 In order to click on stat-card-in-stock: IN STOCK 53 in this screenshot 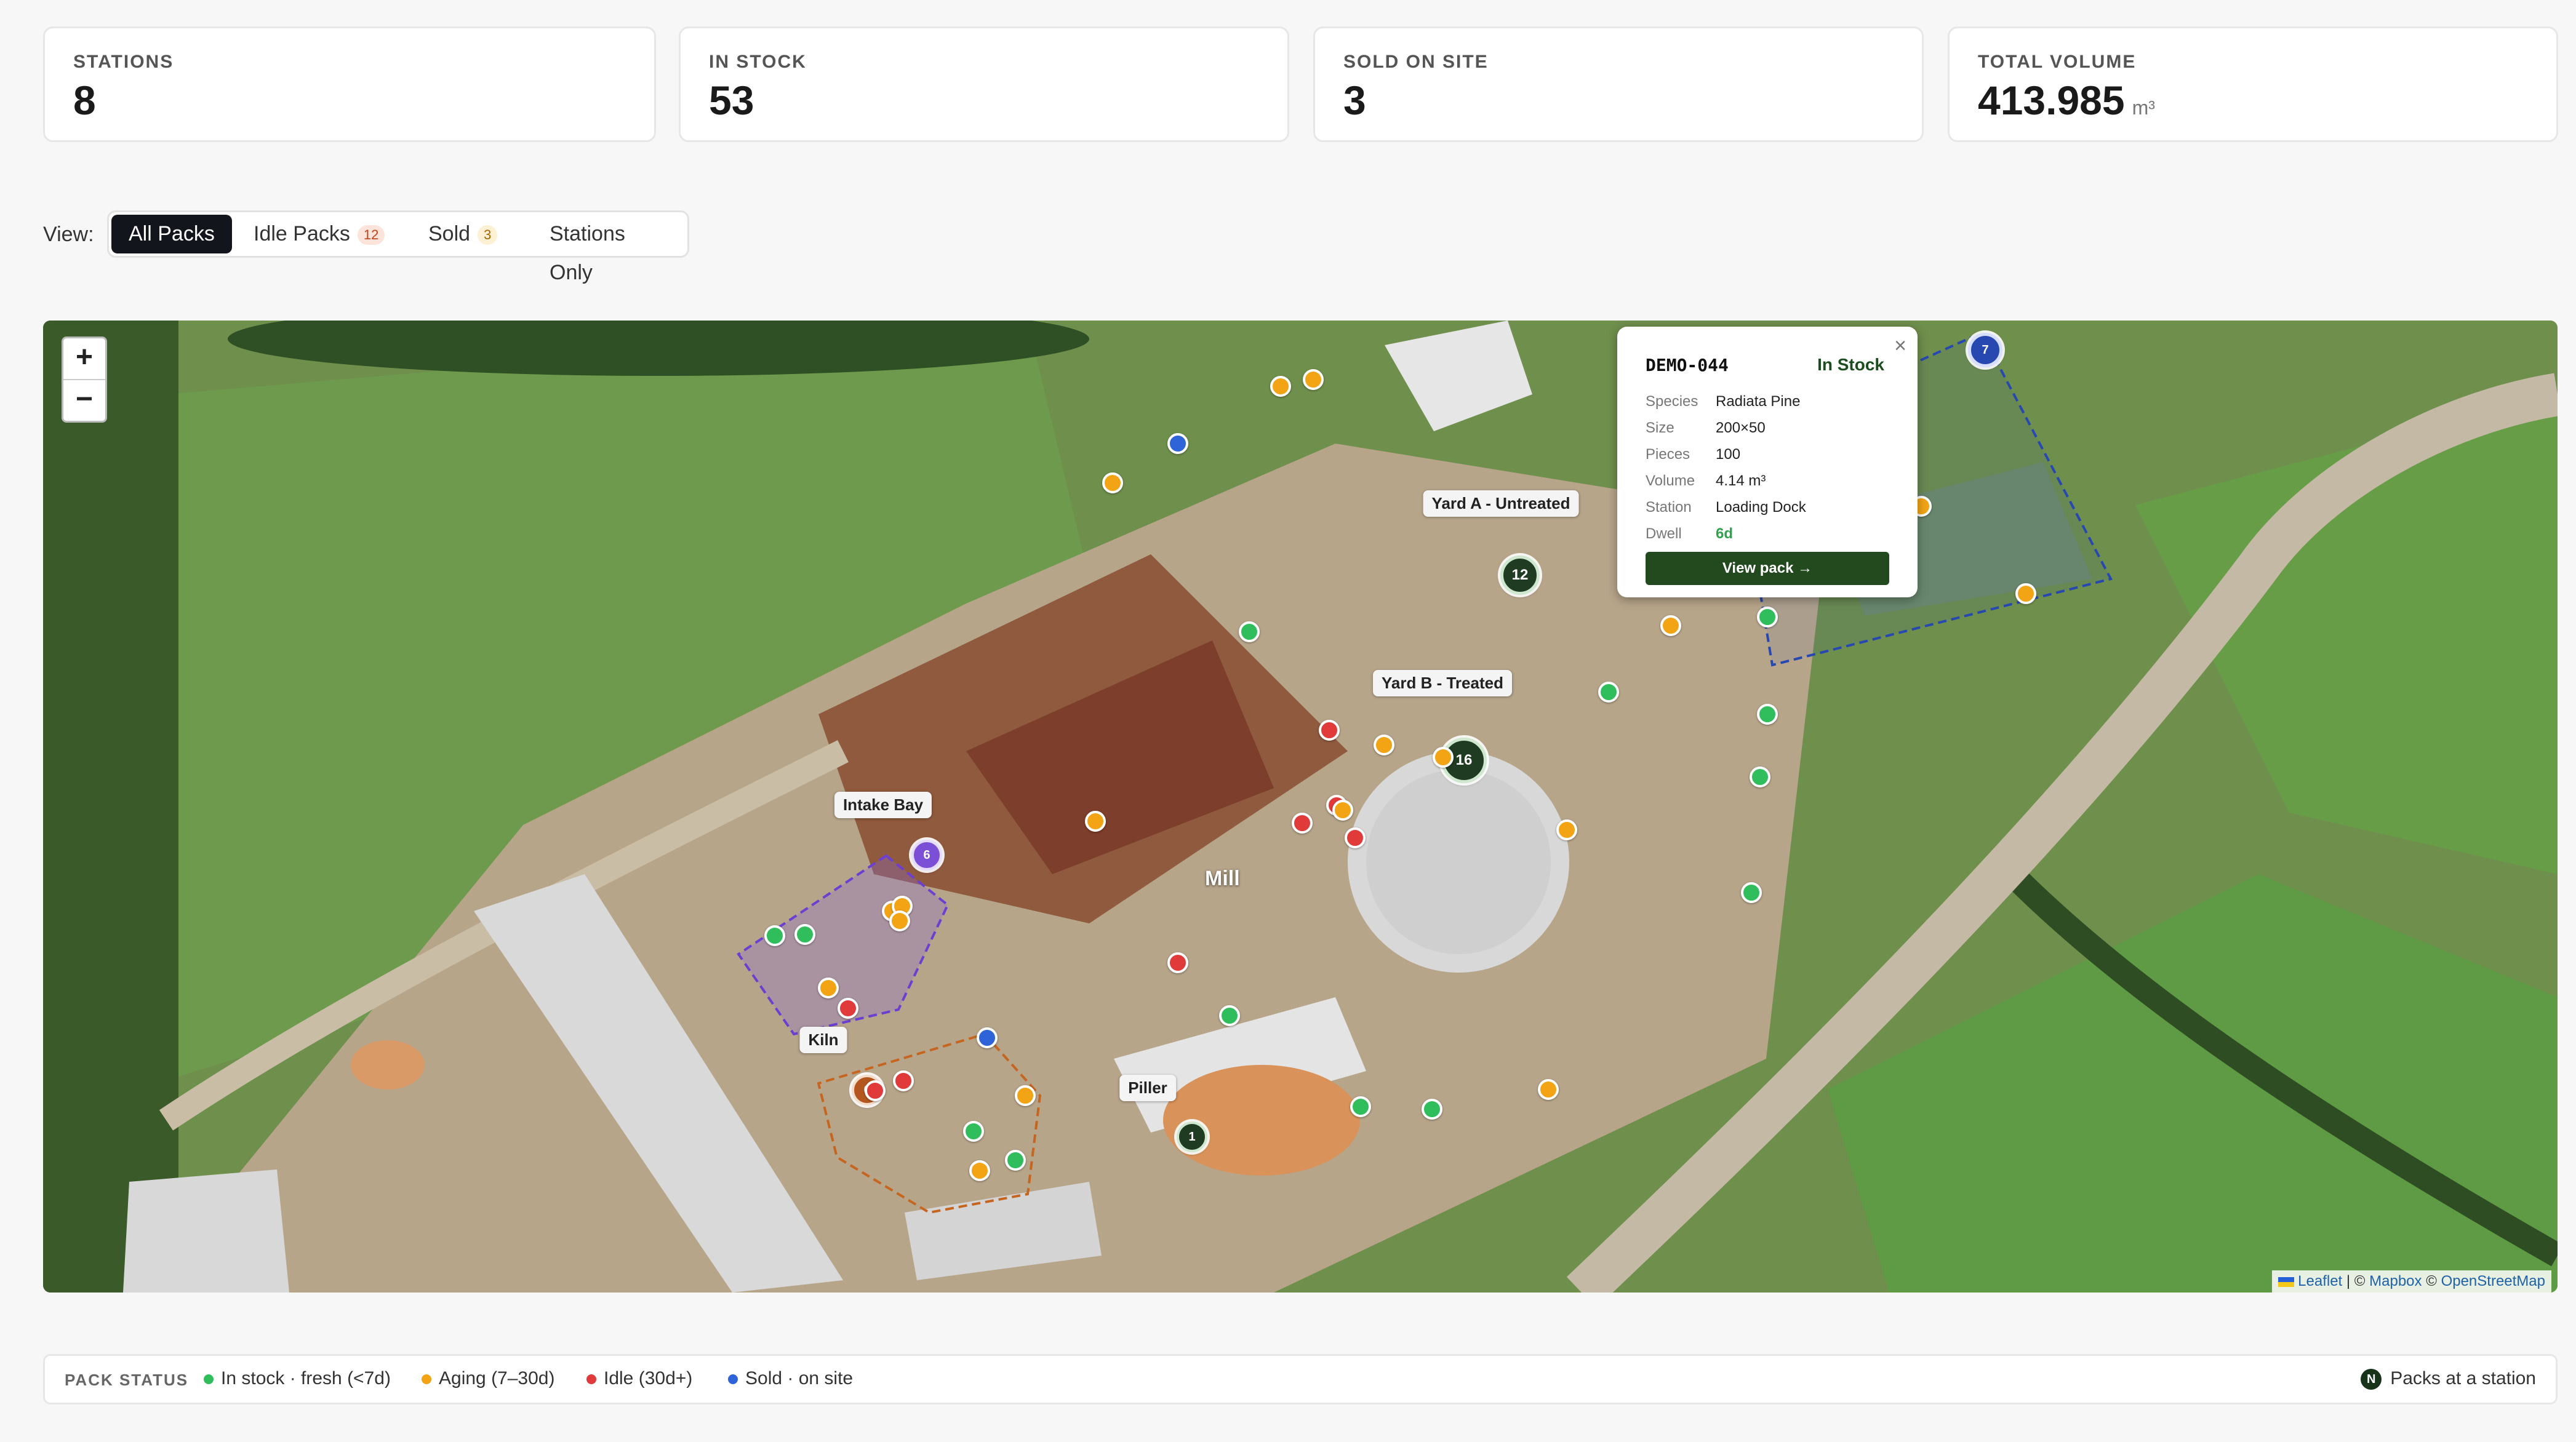, I will do `click(984, 84)`.